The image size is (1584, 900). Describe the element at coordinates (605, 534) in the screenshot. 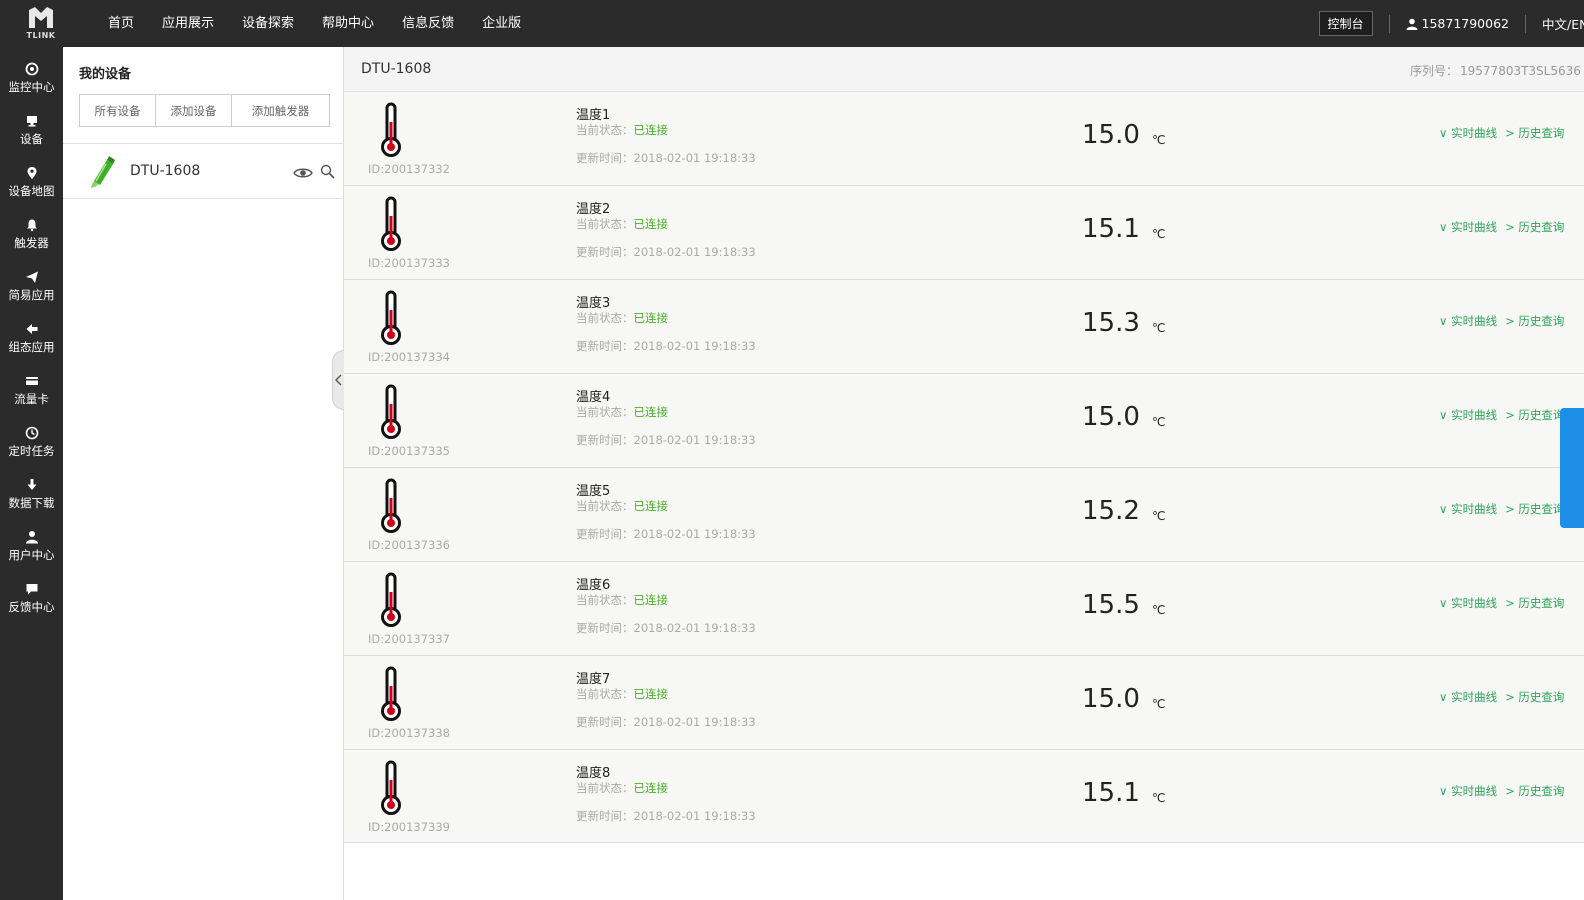

I see `update-label: 更新时间：` at that location.